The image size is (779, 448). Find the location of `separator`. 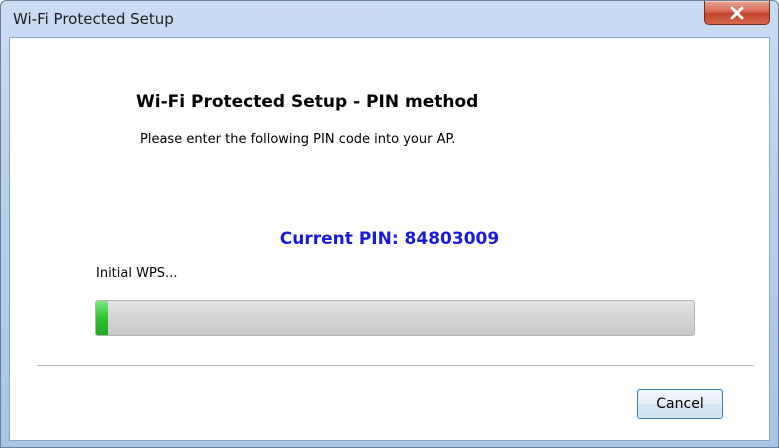

separator is located at coordinates (395, 365).